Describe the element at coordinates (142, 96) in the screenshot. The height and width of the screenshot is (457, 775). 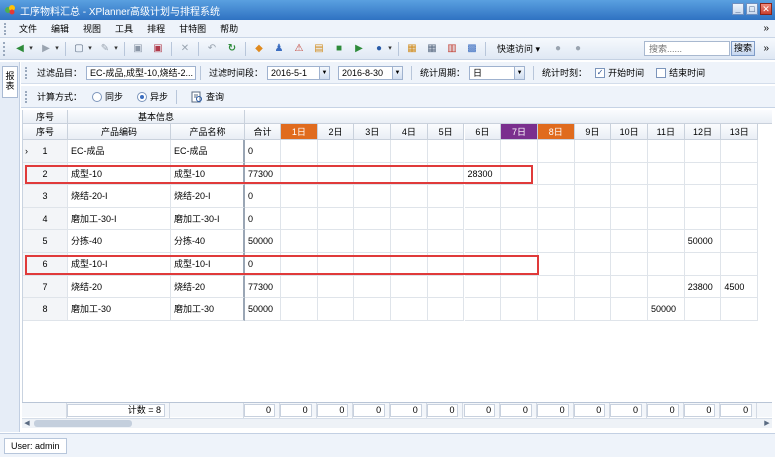
I see `async-radio` at that location.